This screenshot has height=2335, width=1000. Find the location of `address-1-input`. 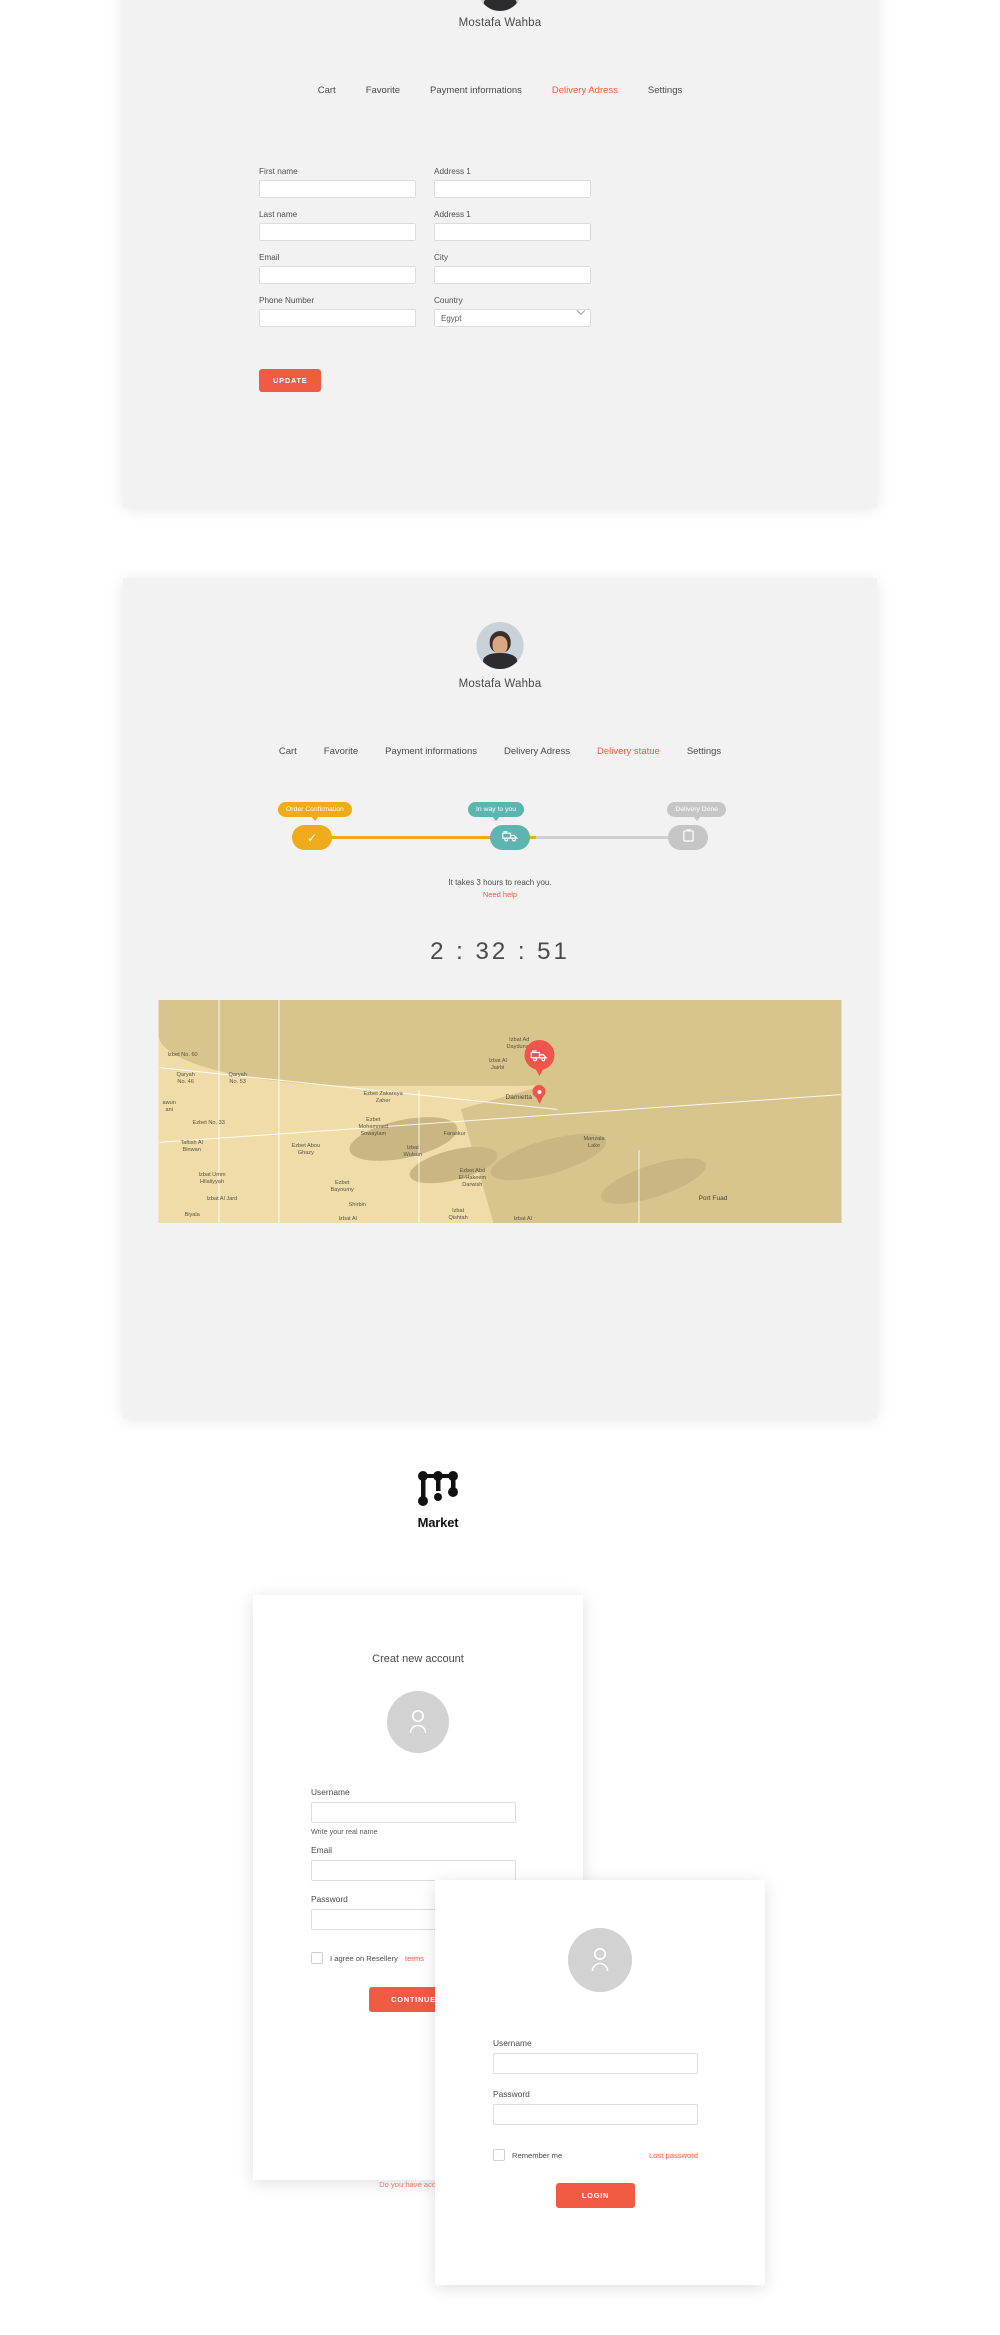

address-1-input is located at coordinates (512, 189).